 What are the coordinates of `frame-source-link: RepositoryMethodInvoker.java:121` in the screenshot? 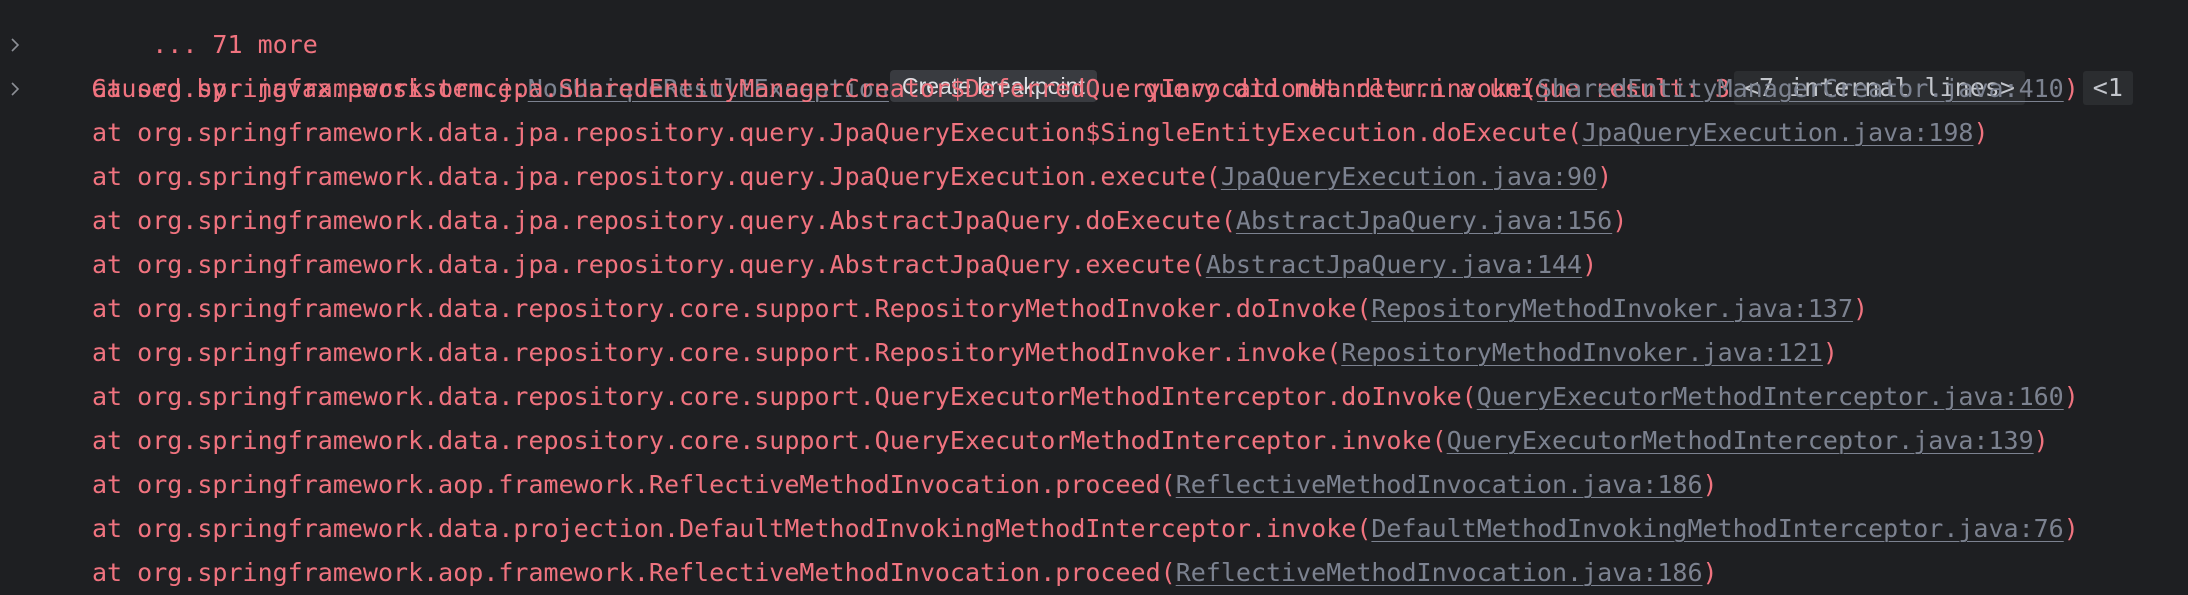 It's located at (1582, 352).